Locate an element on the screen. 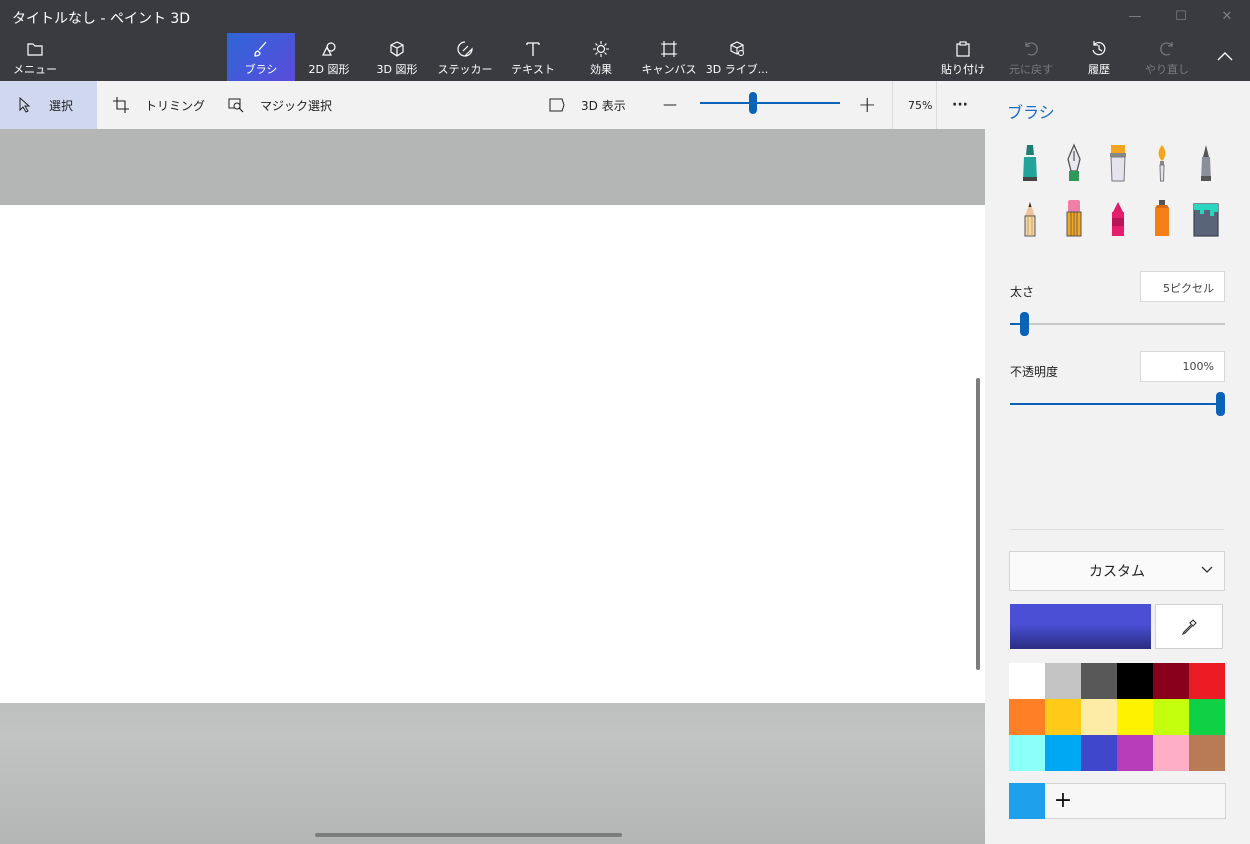  opacity-slider-thumb is located at coordinates (1220, 404).